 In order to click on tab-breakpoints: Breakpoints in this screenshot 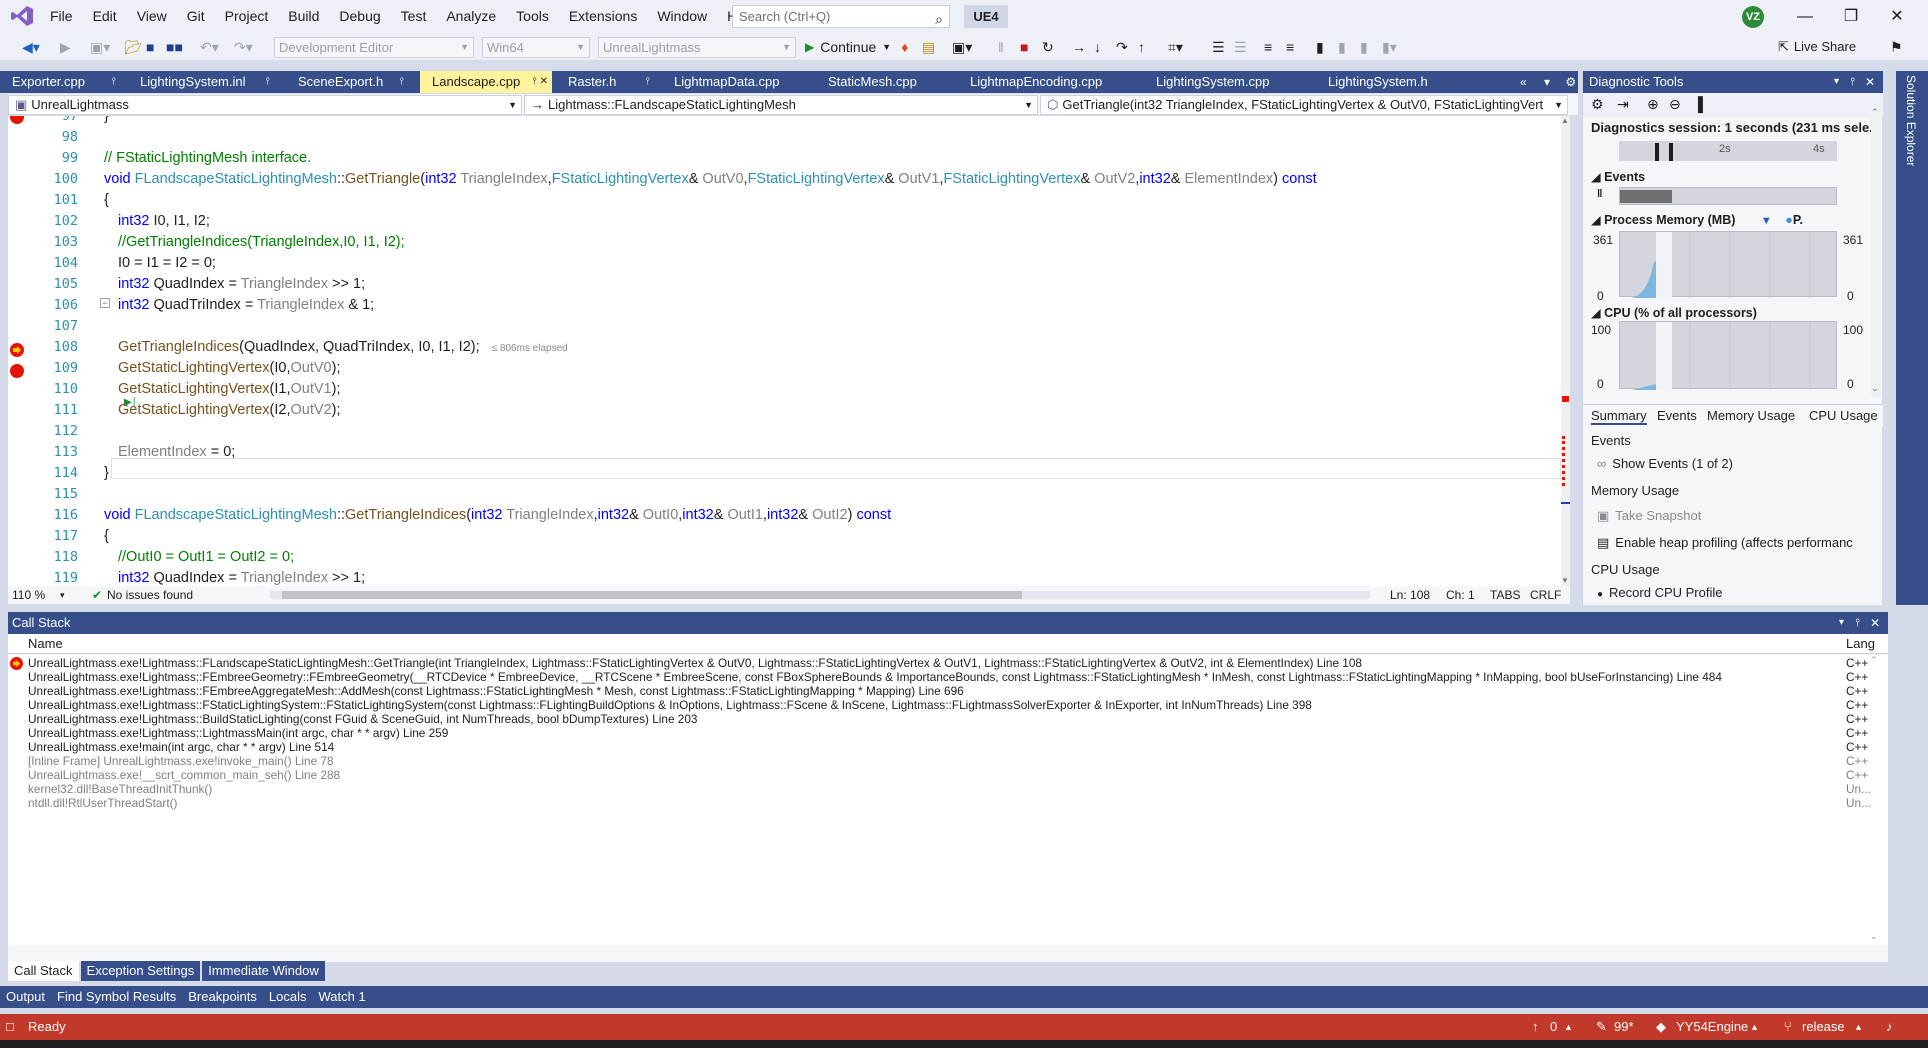, I will do `click(222, 997)`.